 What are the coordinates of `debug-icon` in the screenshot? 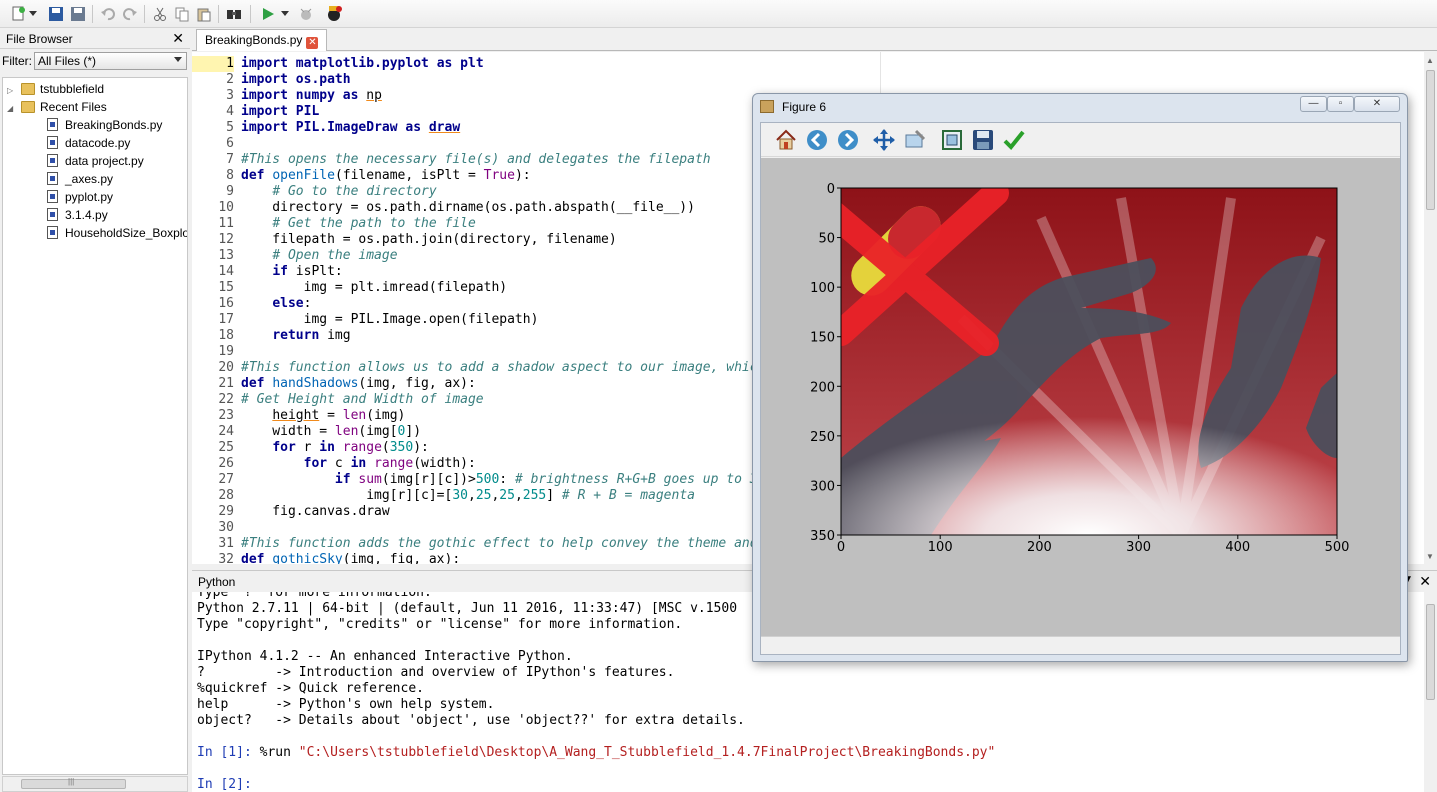 It's located at (306, 14).